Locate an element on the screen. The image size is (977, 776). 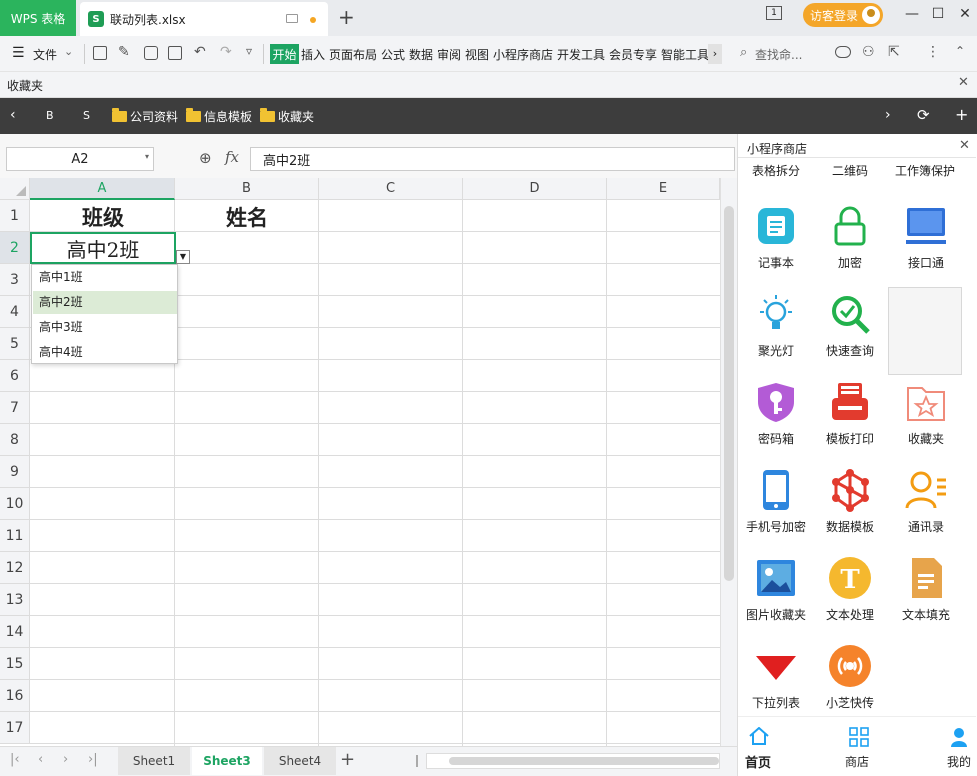
sheet-tab-1: Sheet1 is located at coordinates (154, 761).